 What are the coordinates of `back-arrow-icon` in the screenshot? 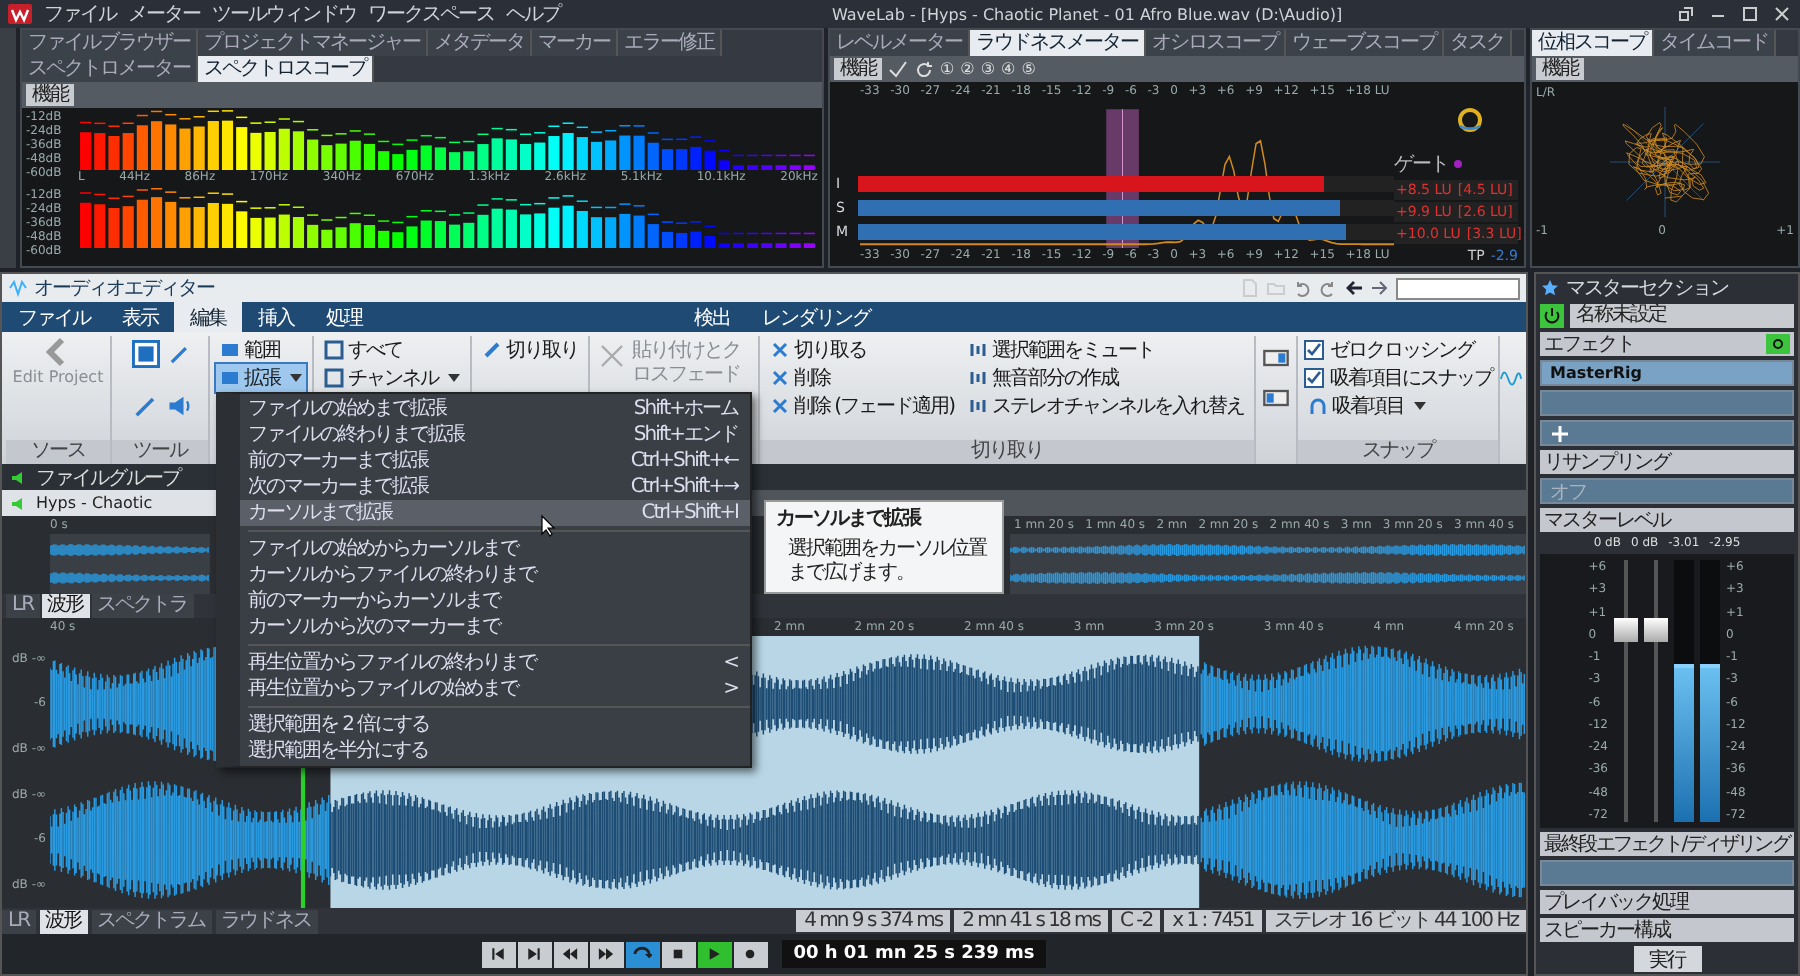 It's located at (1354, 288).